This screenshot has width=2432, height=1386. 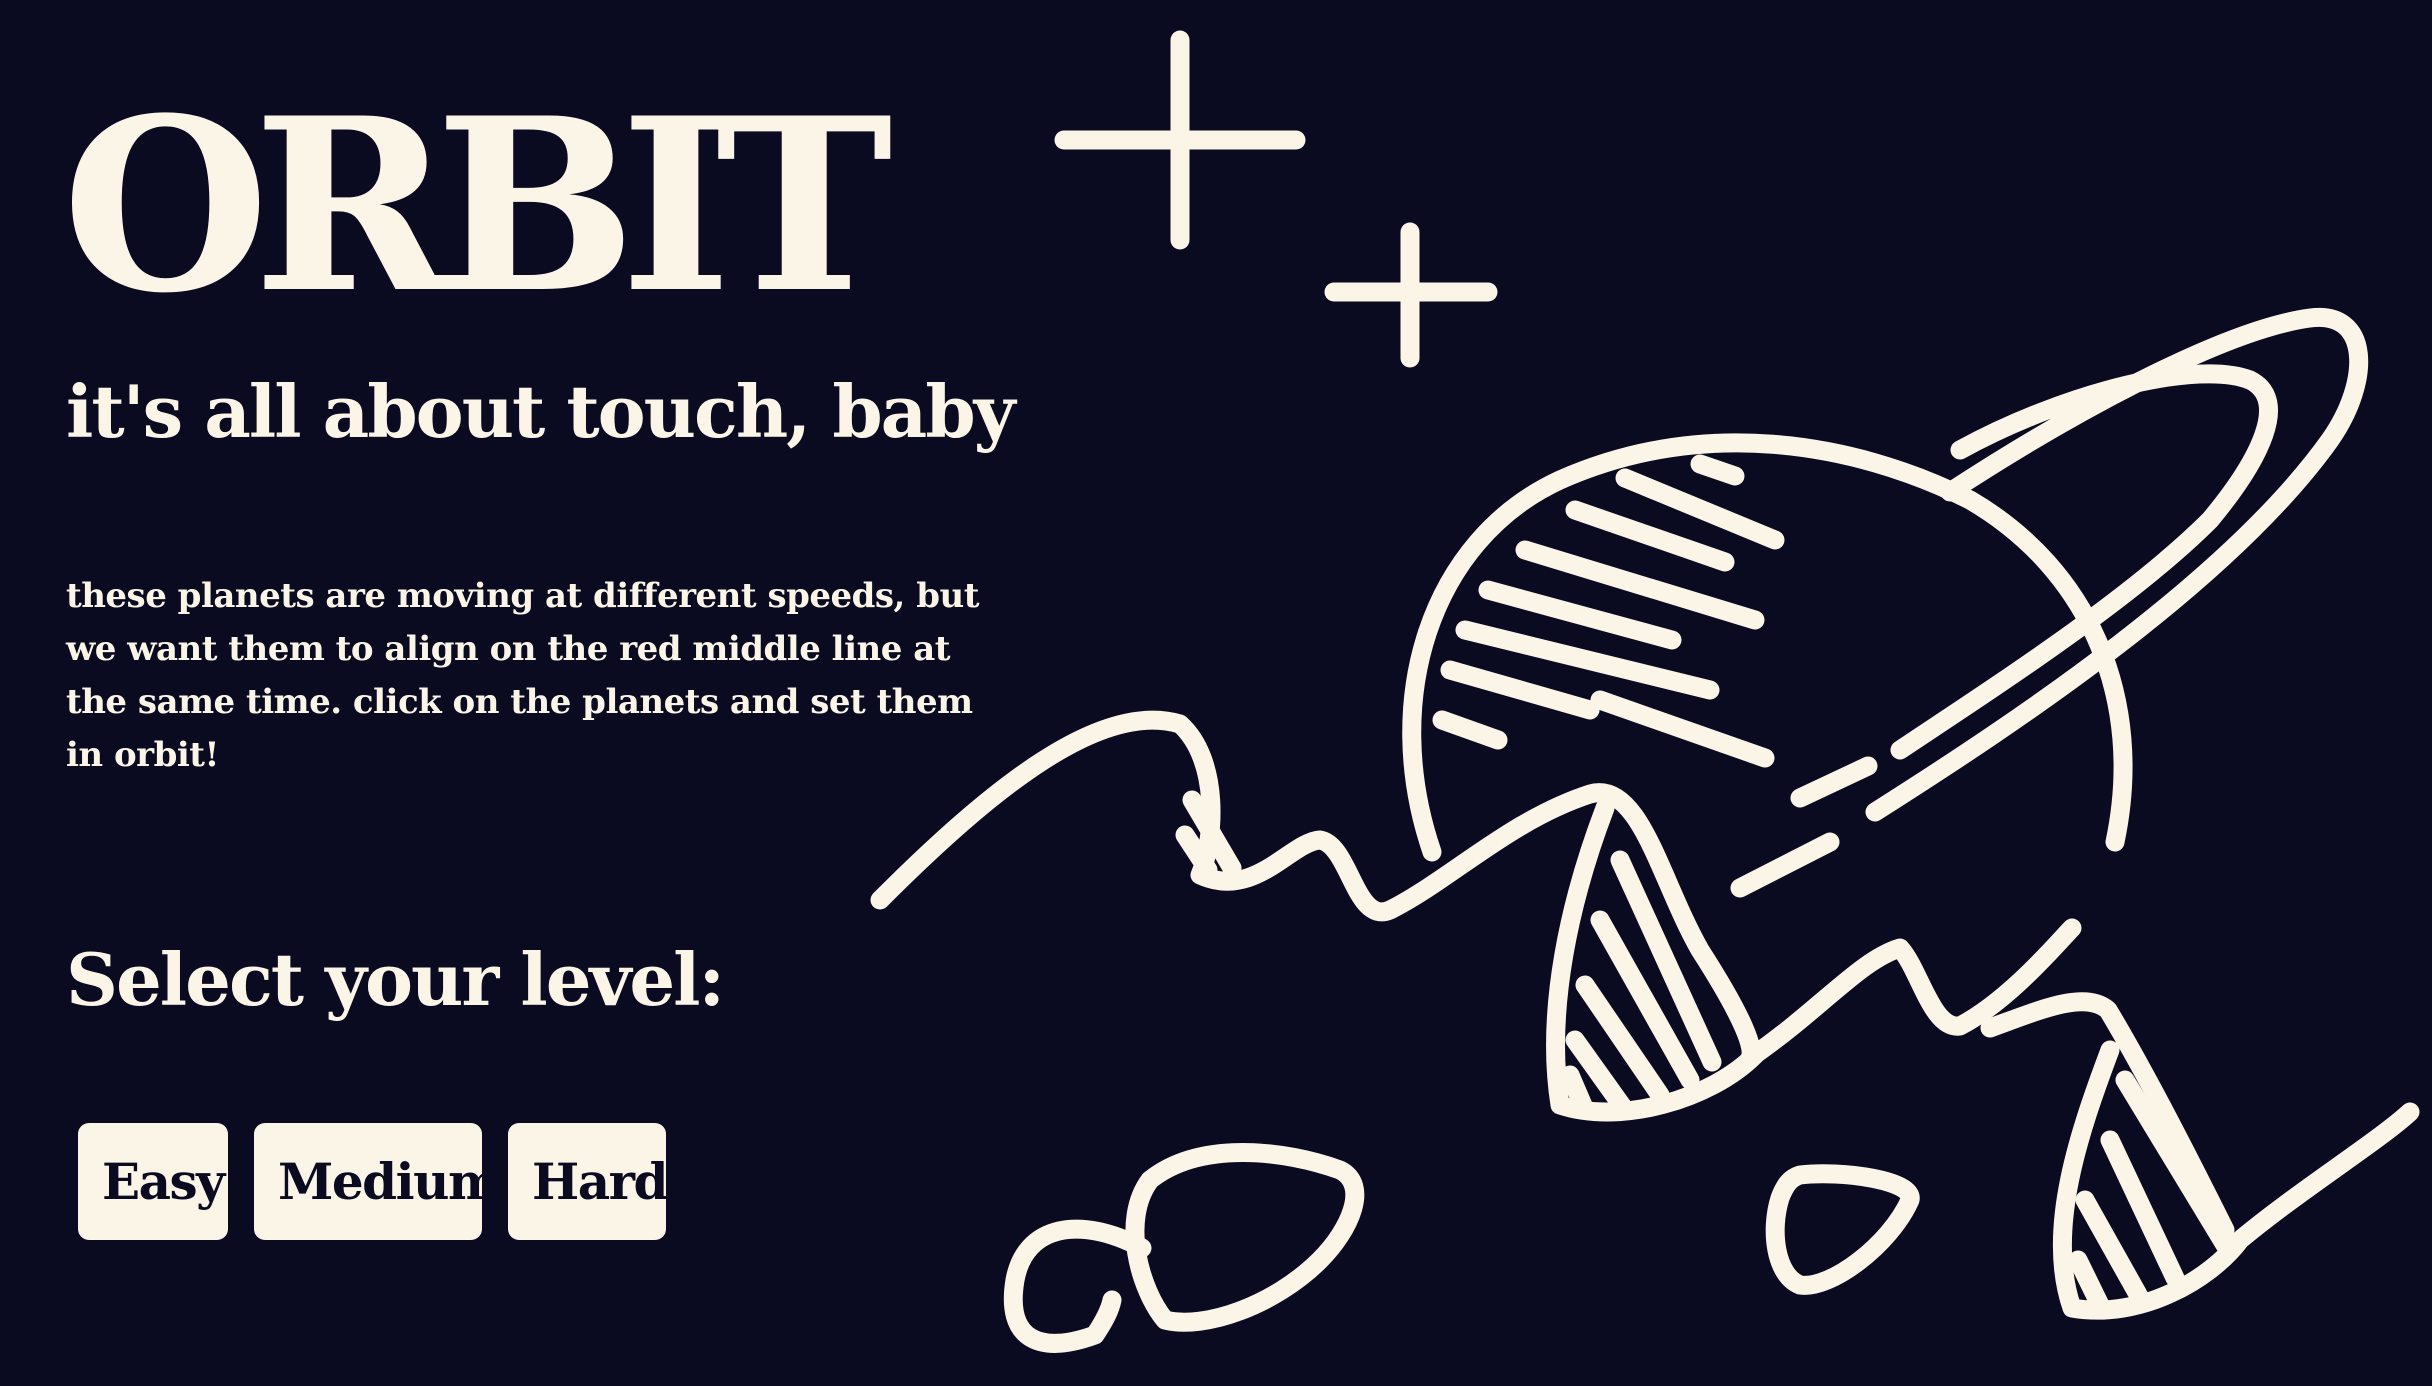 What do you see at coordinates (1608, 611) in the screenshot?
I see `planet-shading-lines` at bounding box center [1608, 611].